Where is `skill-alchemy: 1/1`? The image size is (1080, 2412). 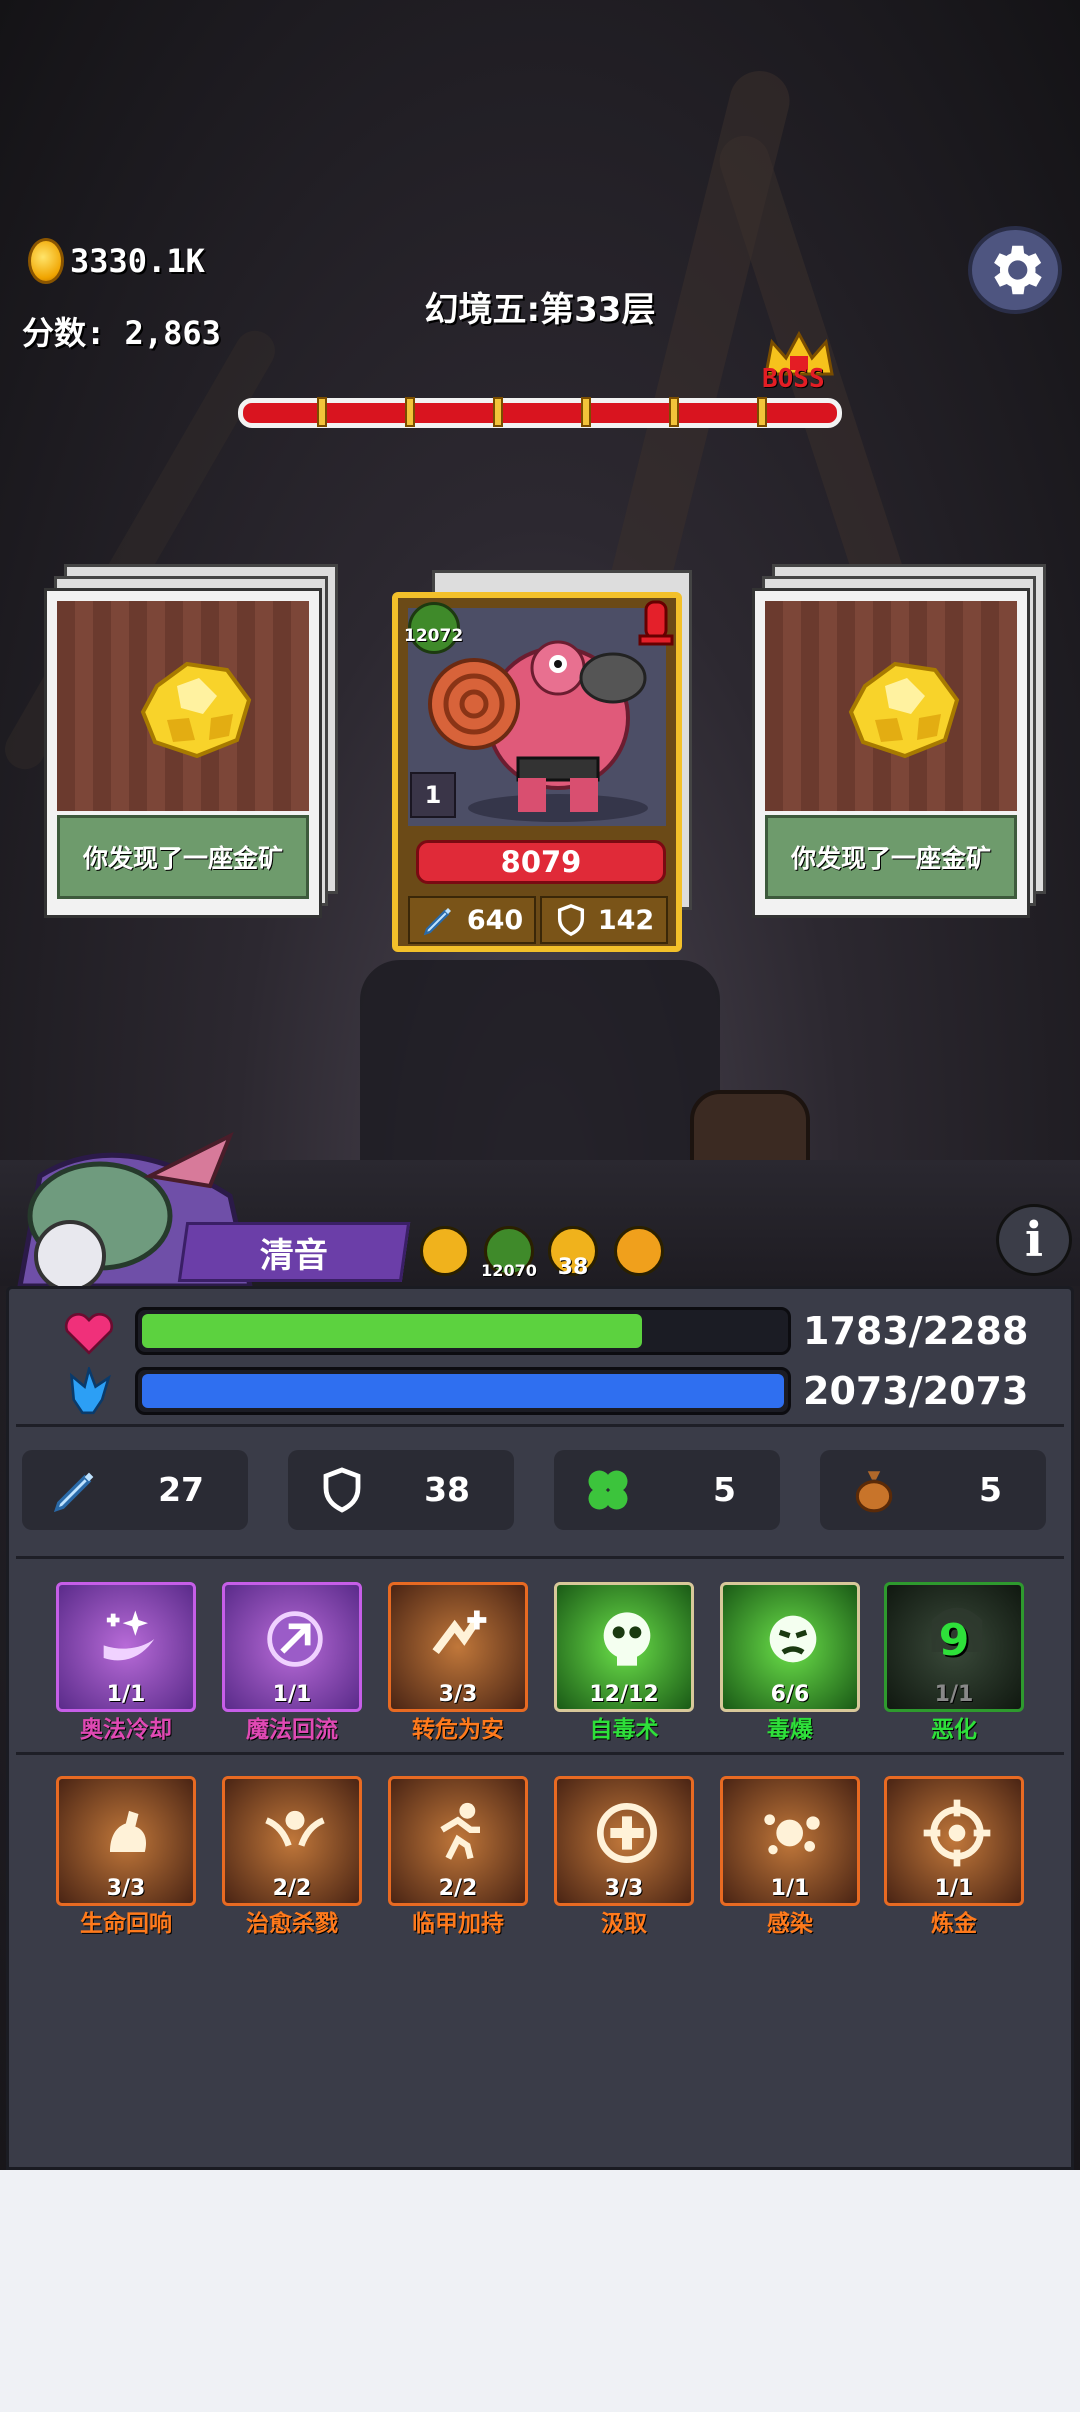
skill-alchemy: 1/1 is located at coordinates (954, 1841).